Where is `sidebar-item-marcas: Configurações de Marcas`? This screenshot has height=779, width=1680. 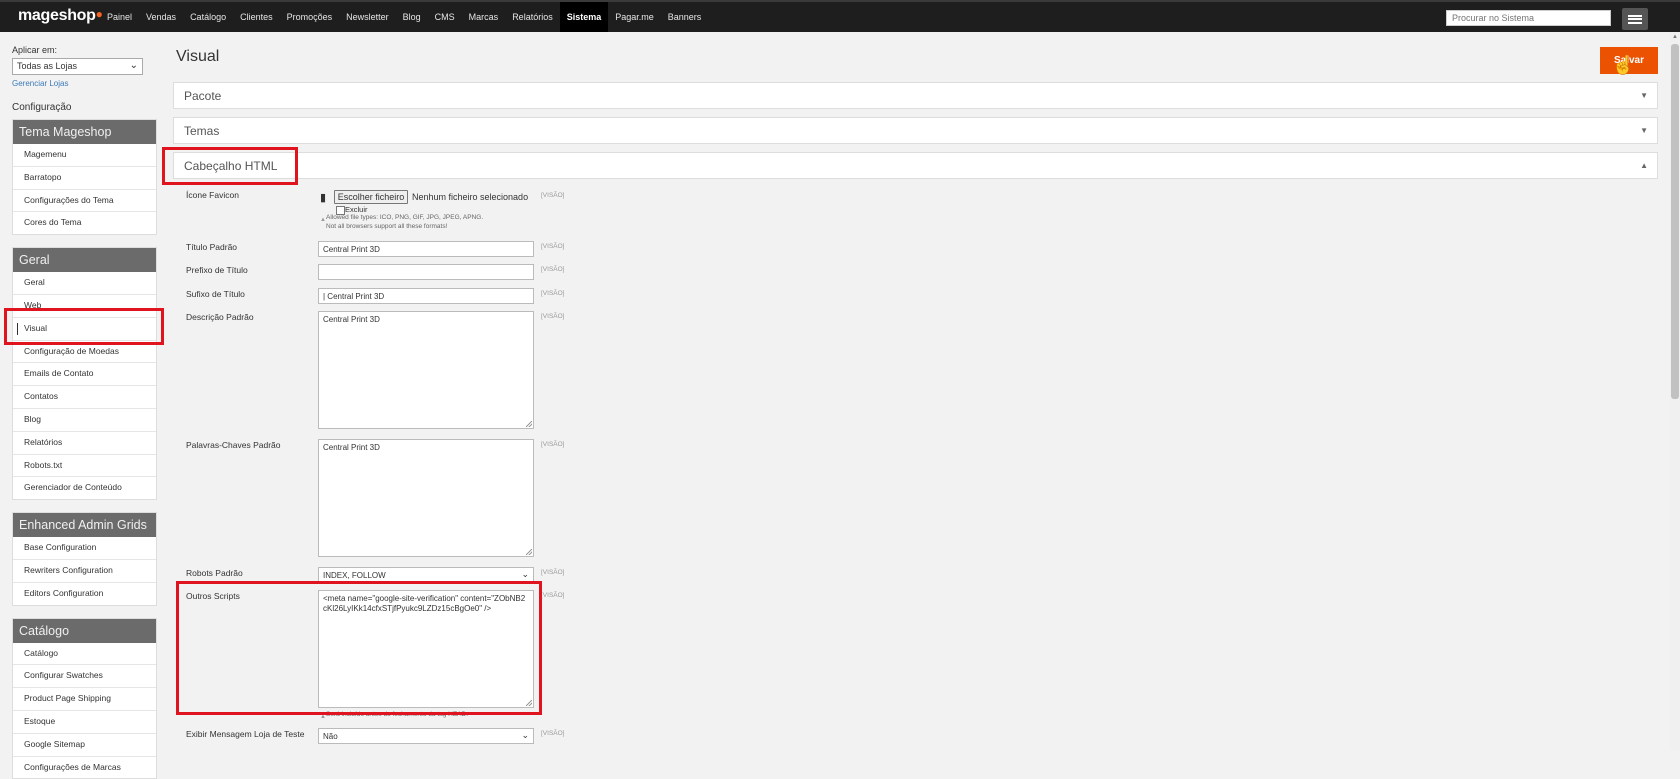
sidebar-item-marcas: Configurações de Marcas is located at coordinates (84, 768).